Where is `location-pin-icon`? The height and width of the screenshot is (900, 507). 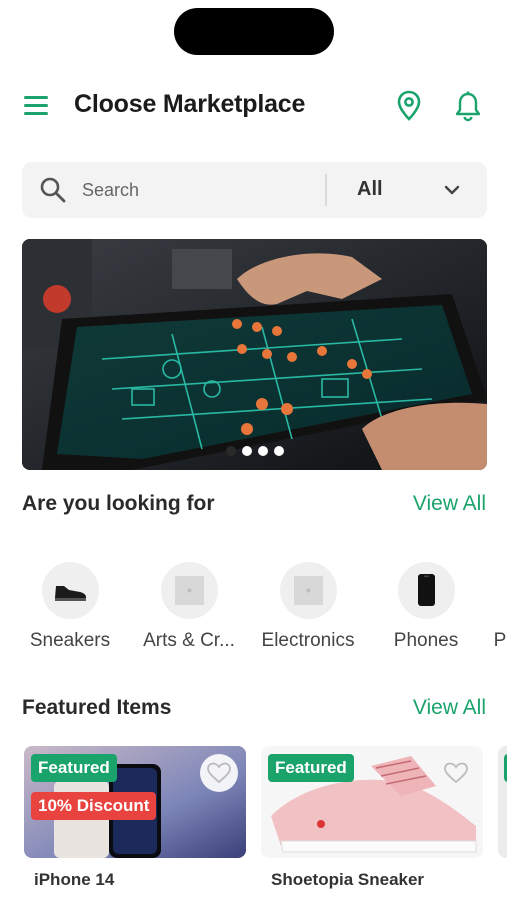
location-pin-icon is located at coordinates (409, 106).